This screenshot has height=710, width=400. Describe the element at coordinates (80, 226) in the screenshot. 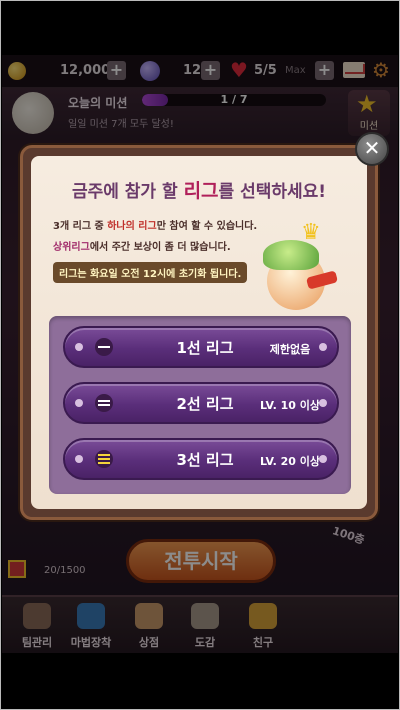

I see `info-text: 3개 리그 중` at that location.